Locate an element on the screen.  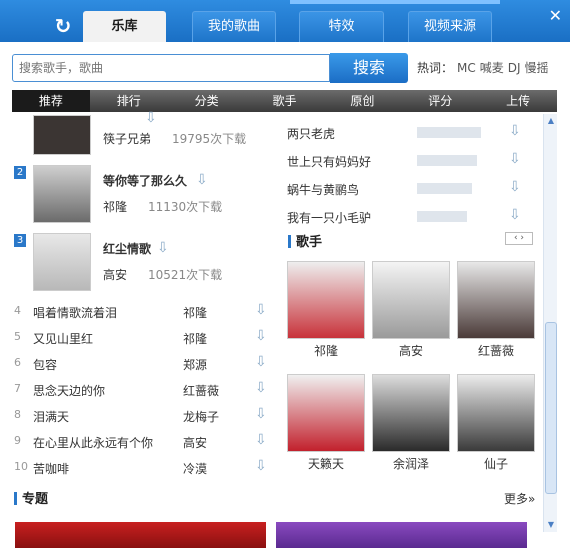
list-rank: 9 is located at coordinates (17, 440).